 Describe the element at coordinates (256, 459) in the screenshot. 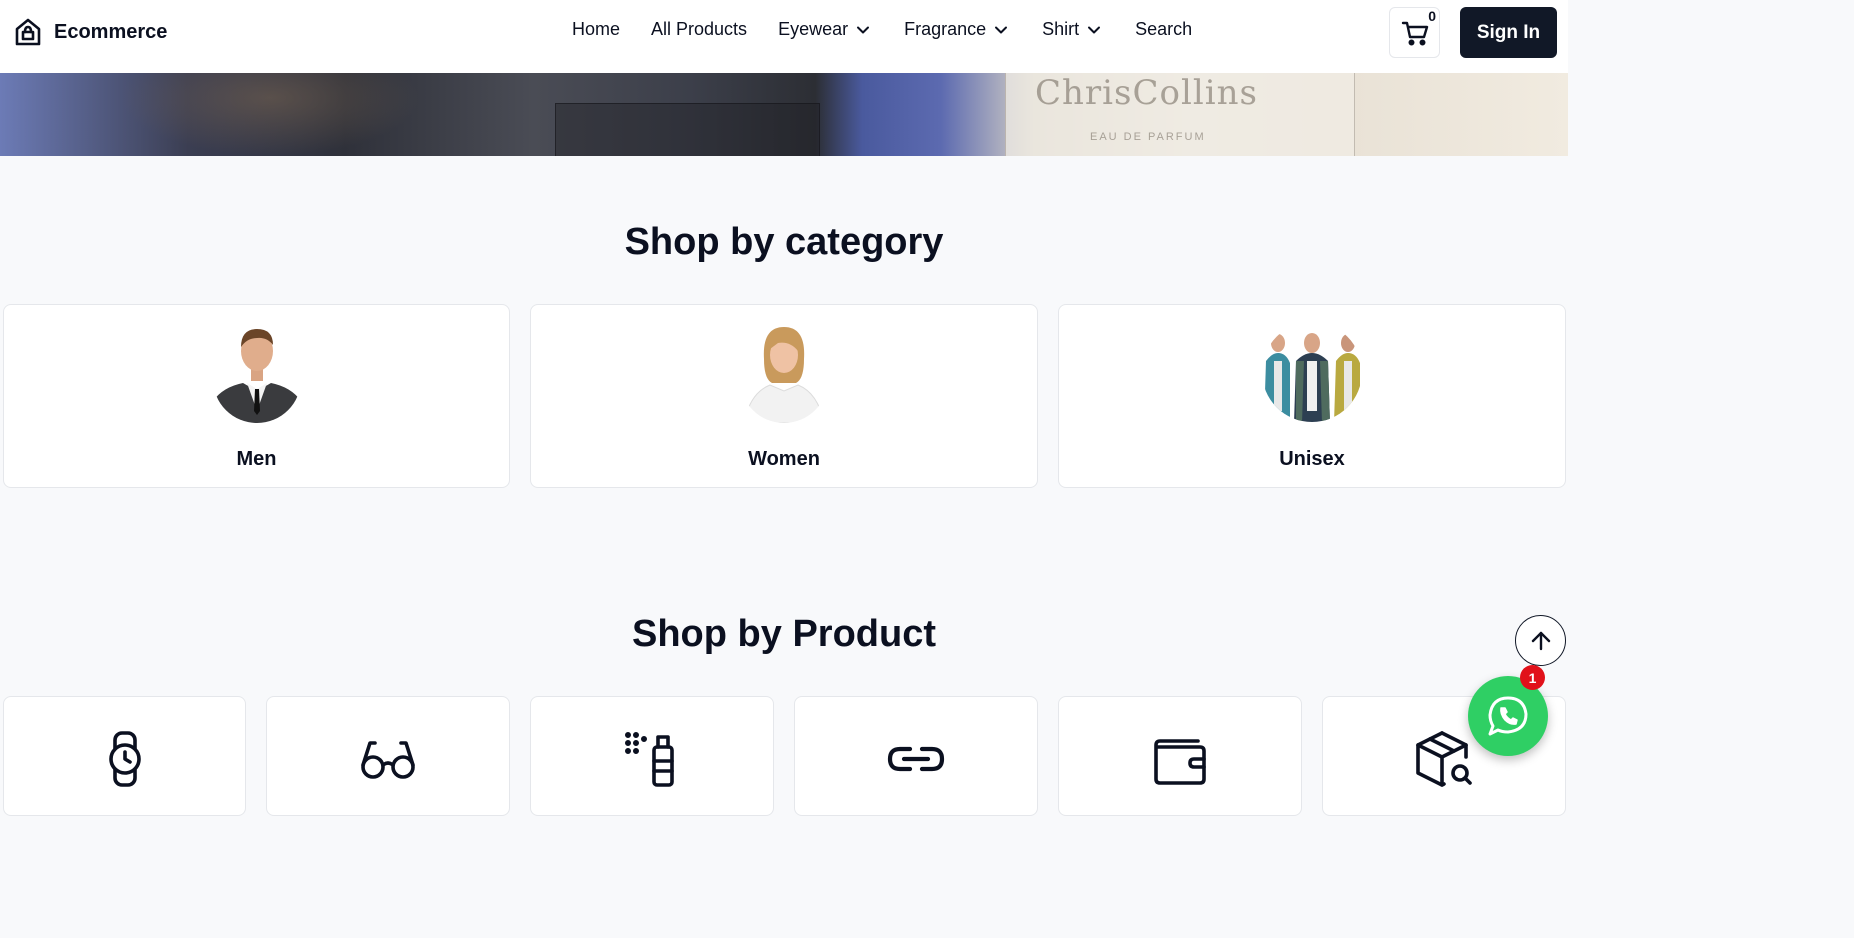

I see `category-label-men: Men` at that location.